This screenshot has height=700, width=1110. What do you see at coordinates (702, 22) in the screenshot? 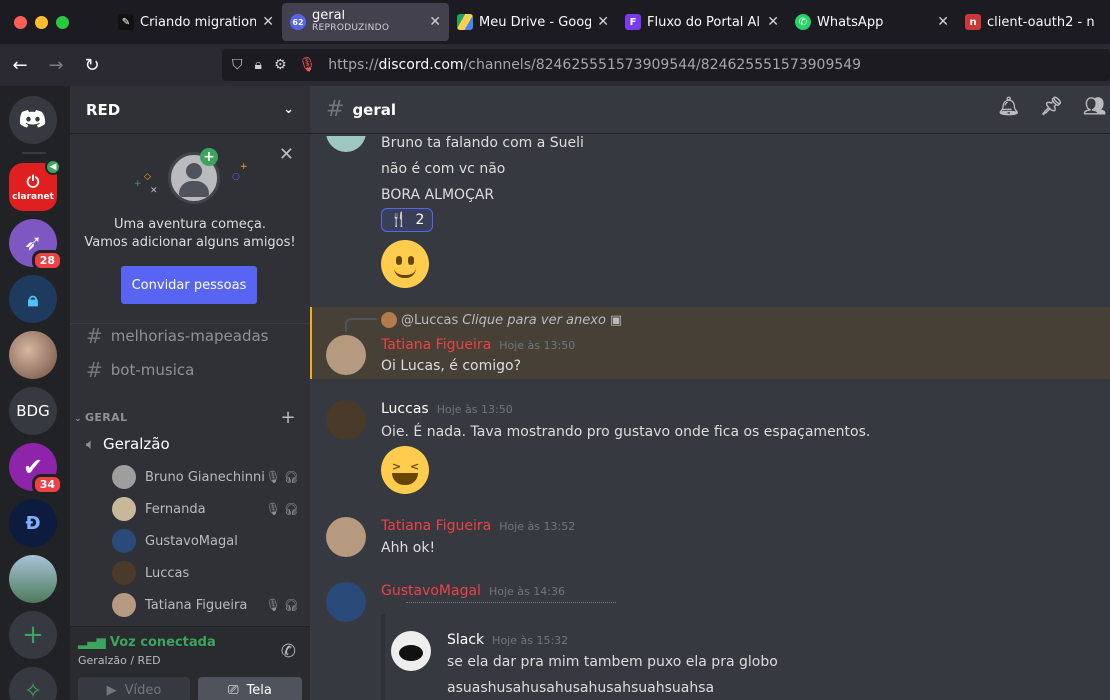
I see `browser-tab-figma: F Fluxo do Portal Al ✕` at bounding box center [702, 22].